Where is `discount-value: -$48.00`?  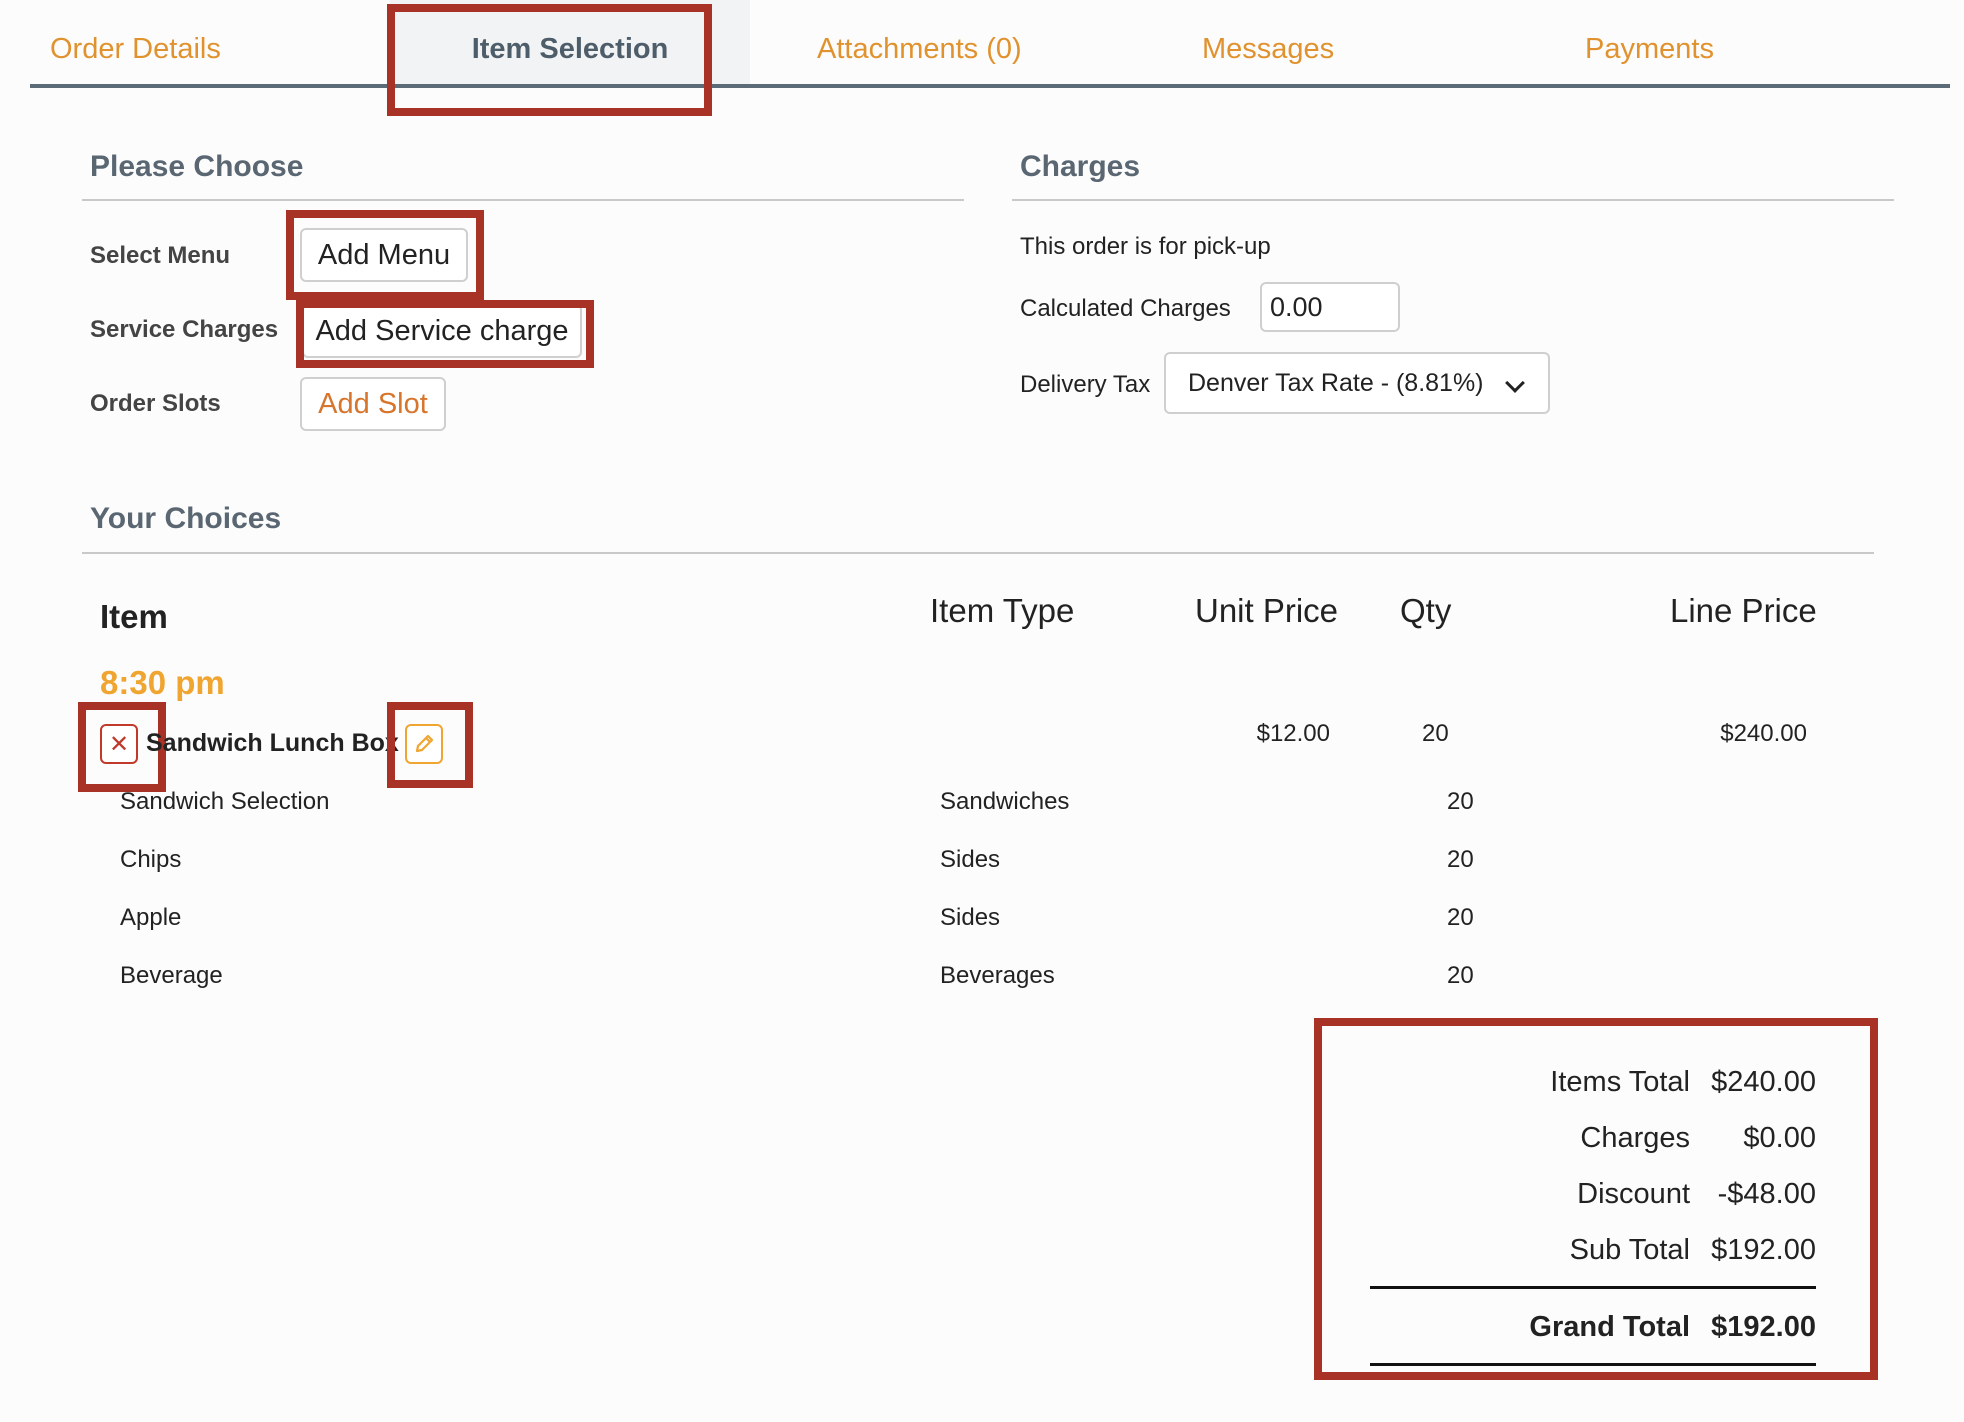 discount-value: -$48.00 is located at coordinates (1766, 1194).